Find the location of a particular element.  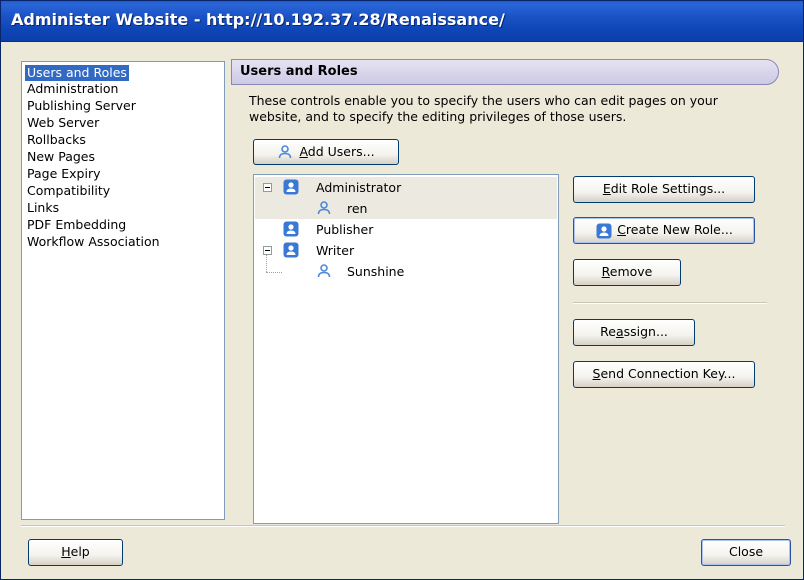

nav-item-workflow-association: Workflow Association is located at coordinates (93, 242).